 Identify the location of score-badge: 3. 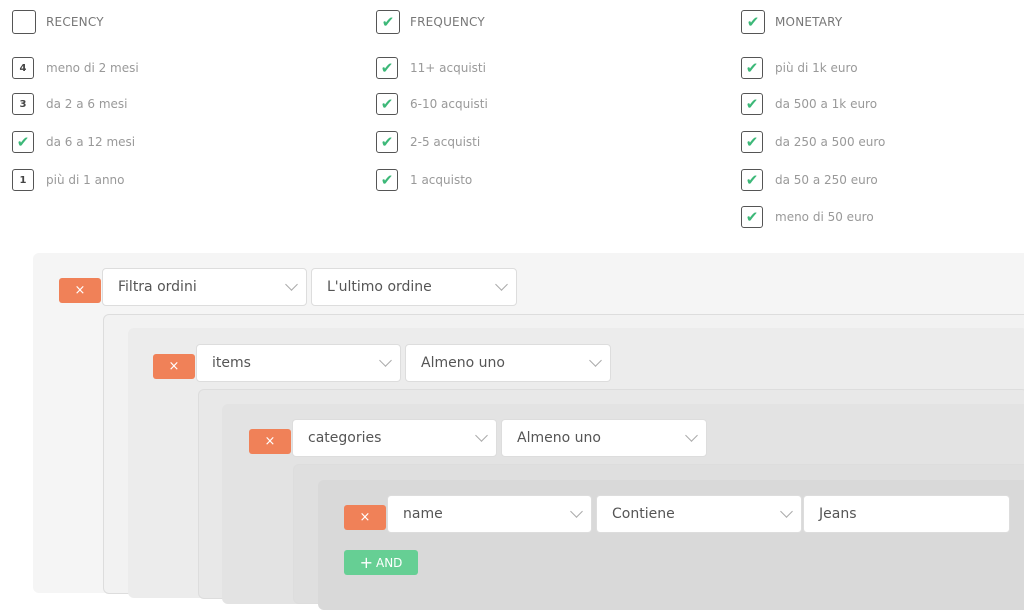
(23, 104).